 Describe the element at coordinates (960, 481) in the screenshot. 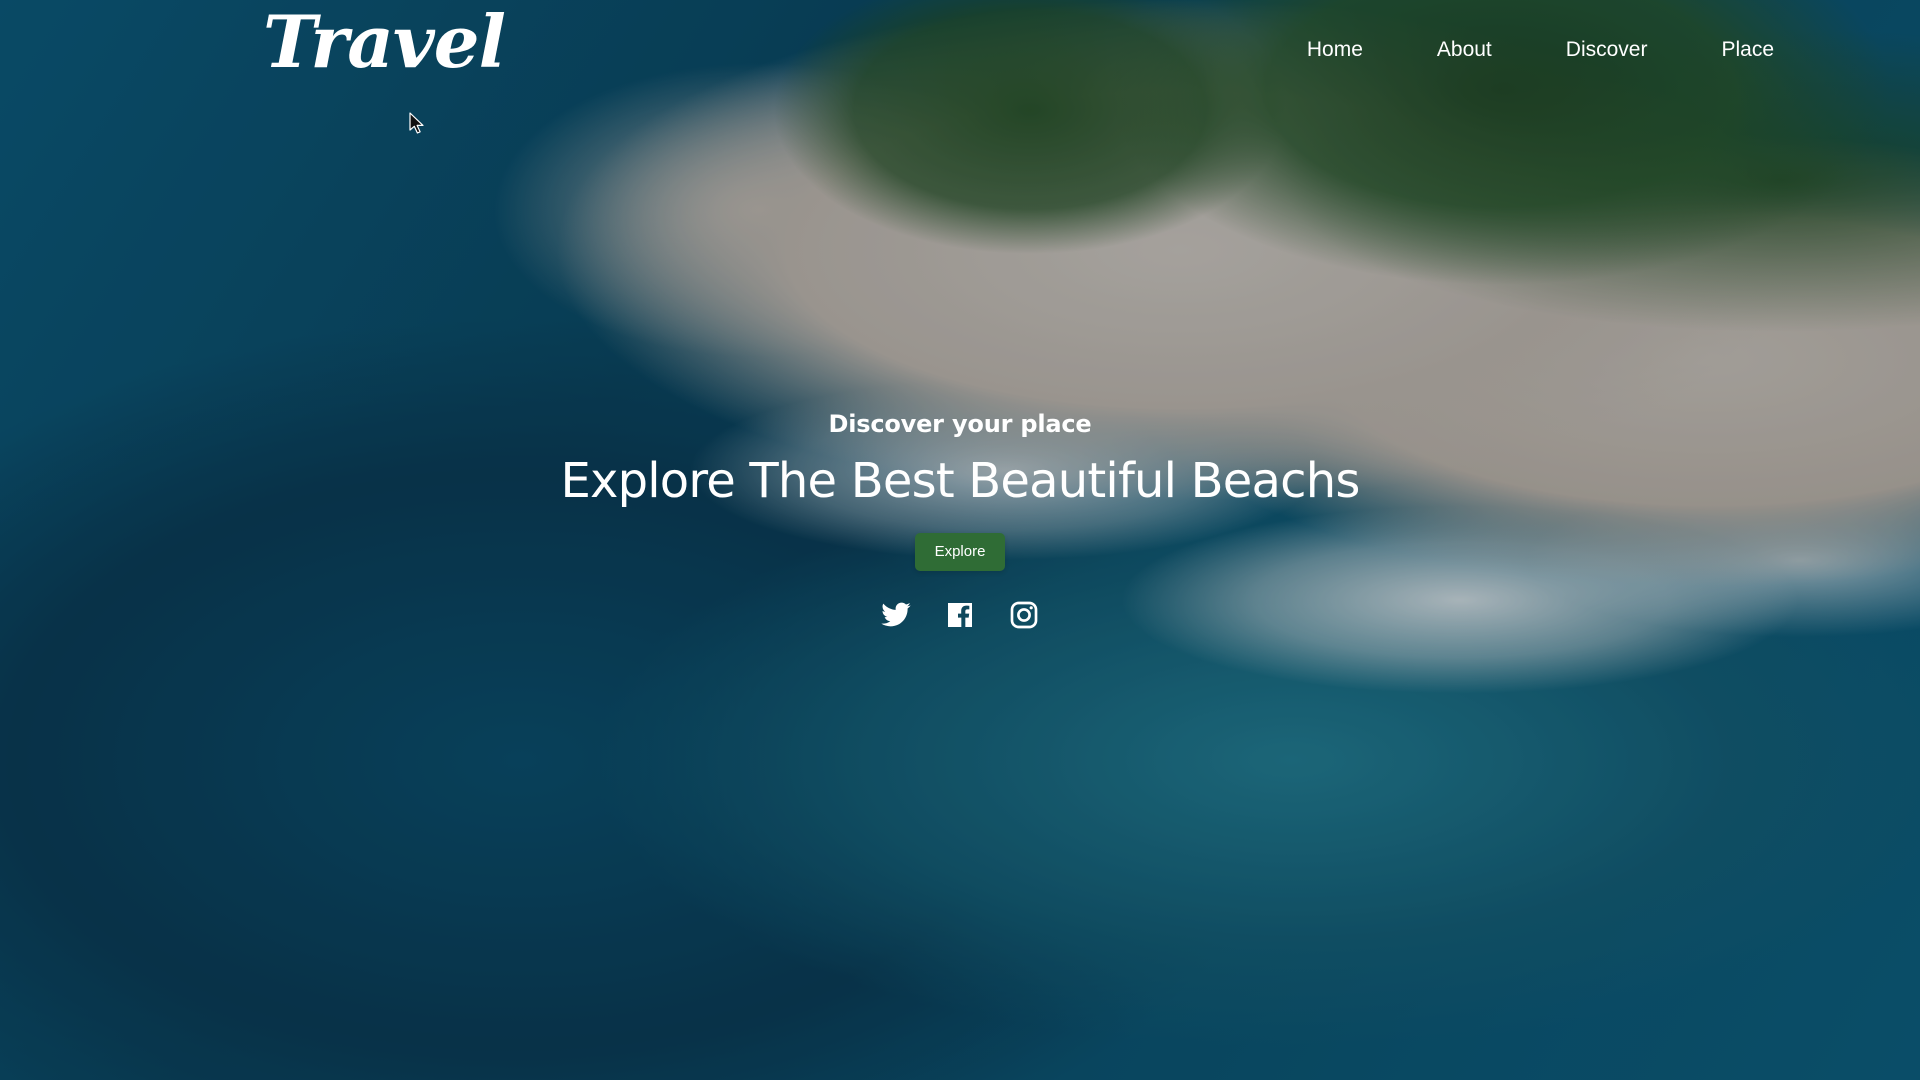

I see `hero-title: Explore The Best Beautiful Beachs` at that location.